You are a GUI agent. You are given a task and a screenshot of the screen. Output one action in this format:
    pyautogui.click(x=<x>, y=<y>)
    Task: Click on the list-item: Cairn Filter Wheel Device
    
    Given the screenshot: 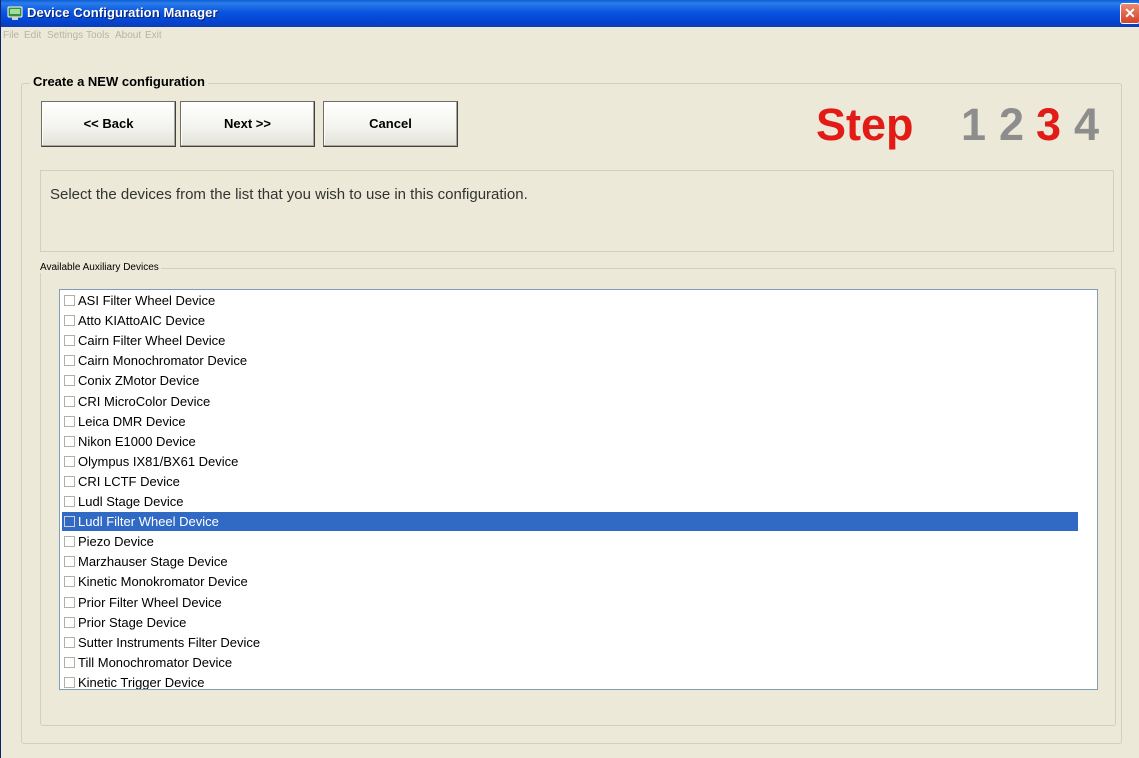 What is the action you would take?
    pyautogui.click(x=570, y=340)
    